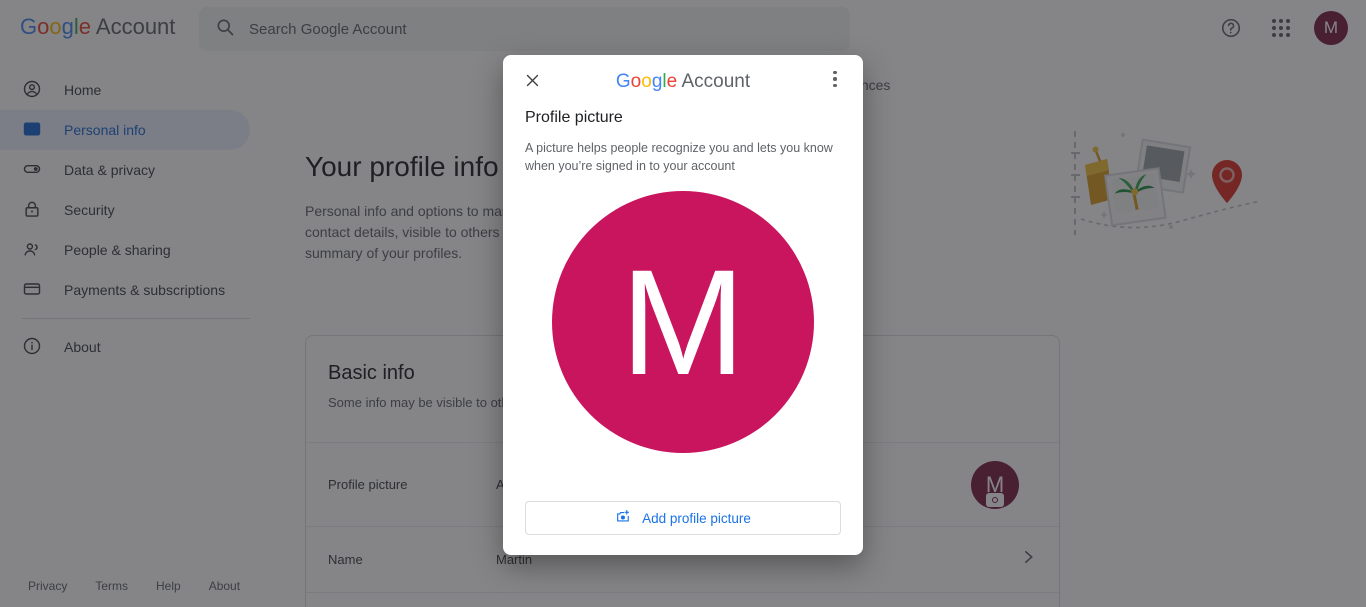  Describe the element at coordinates (574, 117) in the screenshot. I see `dialog-title: Profile picture` at that location.